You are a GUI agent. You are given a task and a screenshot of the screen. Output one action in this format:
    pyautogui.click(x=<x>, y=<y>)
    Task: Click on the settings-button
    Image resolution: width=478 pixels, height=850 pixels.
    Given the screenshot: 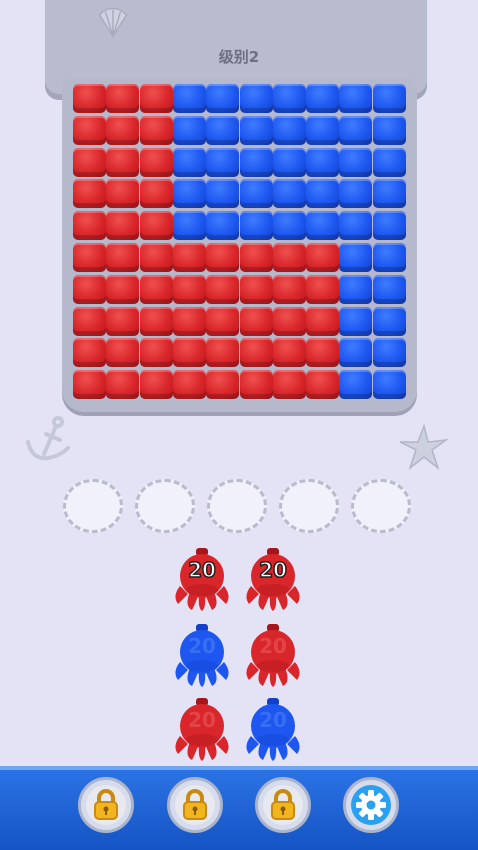 What is the action you would take?
    pyautogui.click(x=371, y=805)
    